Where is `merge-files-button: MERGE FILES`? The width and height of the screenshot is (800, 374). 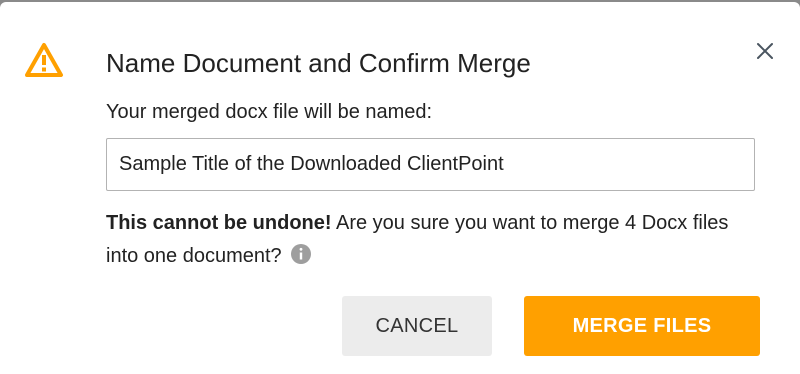
merge-files-button: MERGE FILES is located at coordinates (642, 326).